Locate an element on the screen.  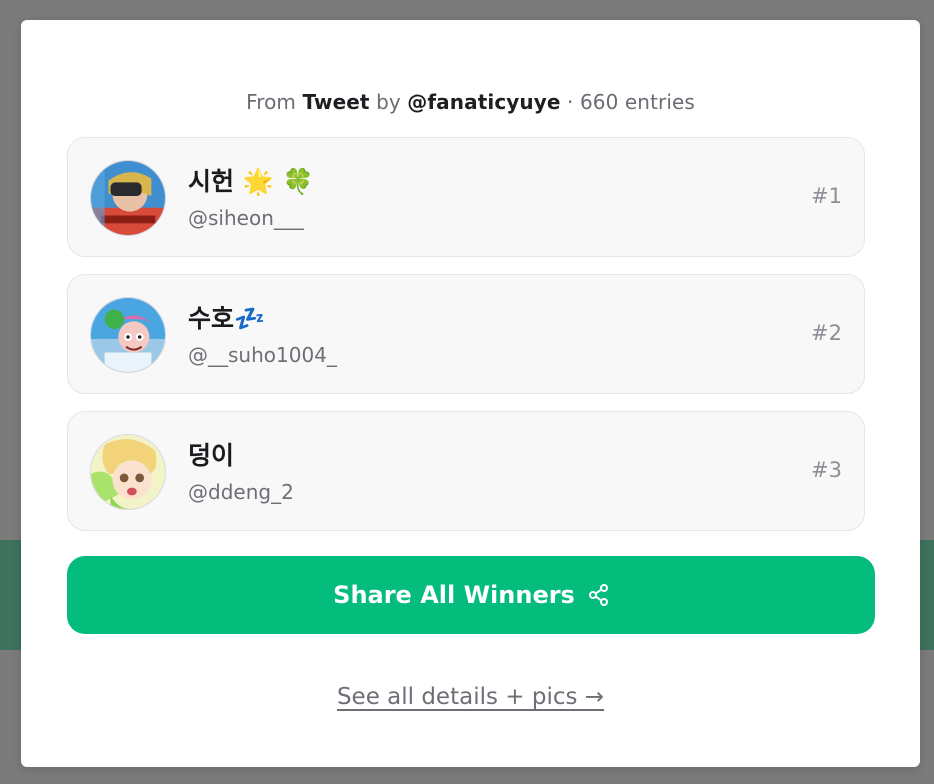
winner-handle: @siheon___ is located at coordinates (246, 218).